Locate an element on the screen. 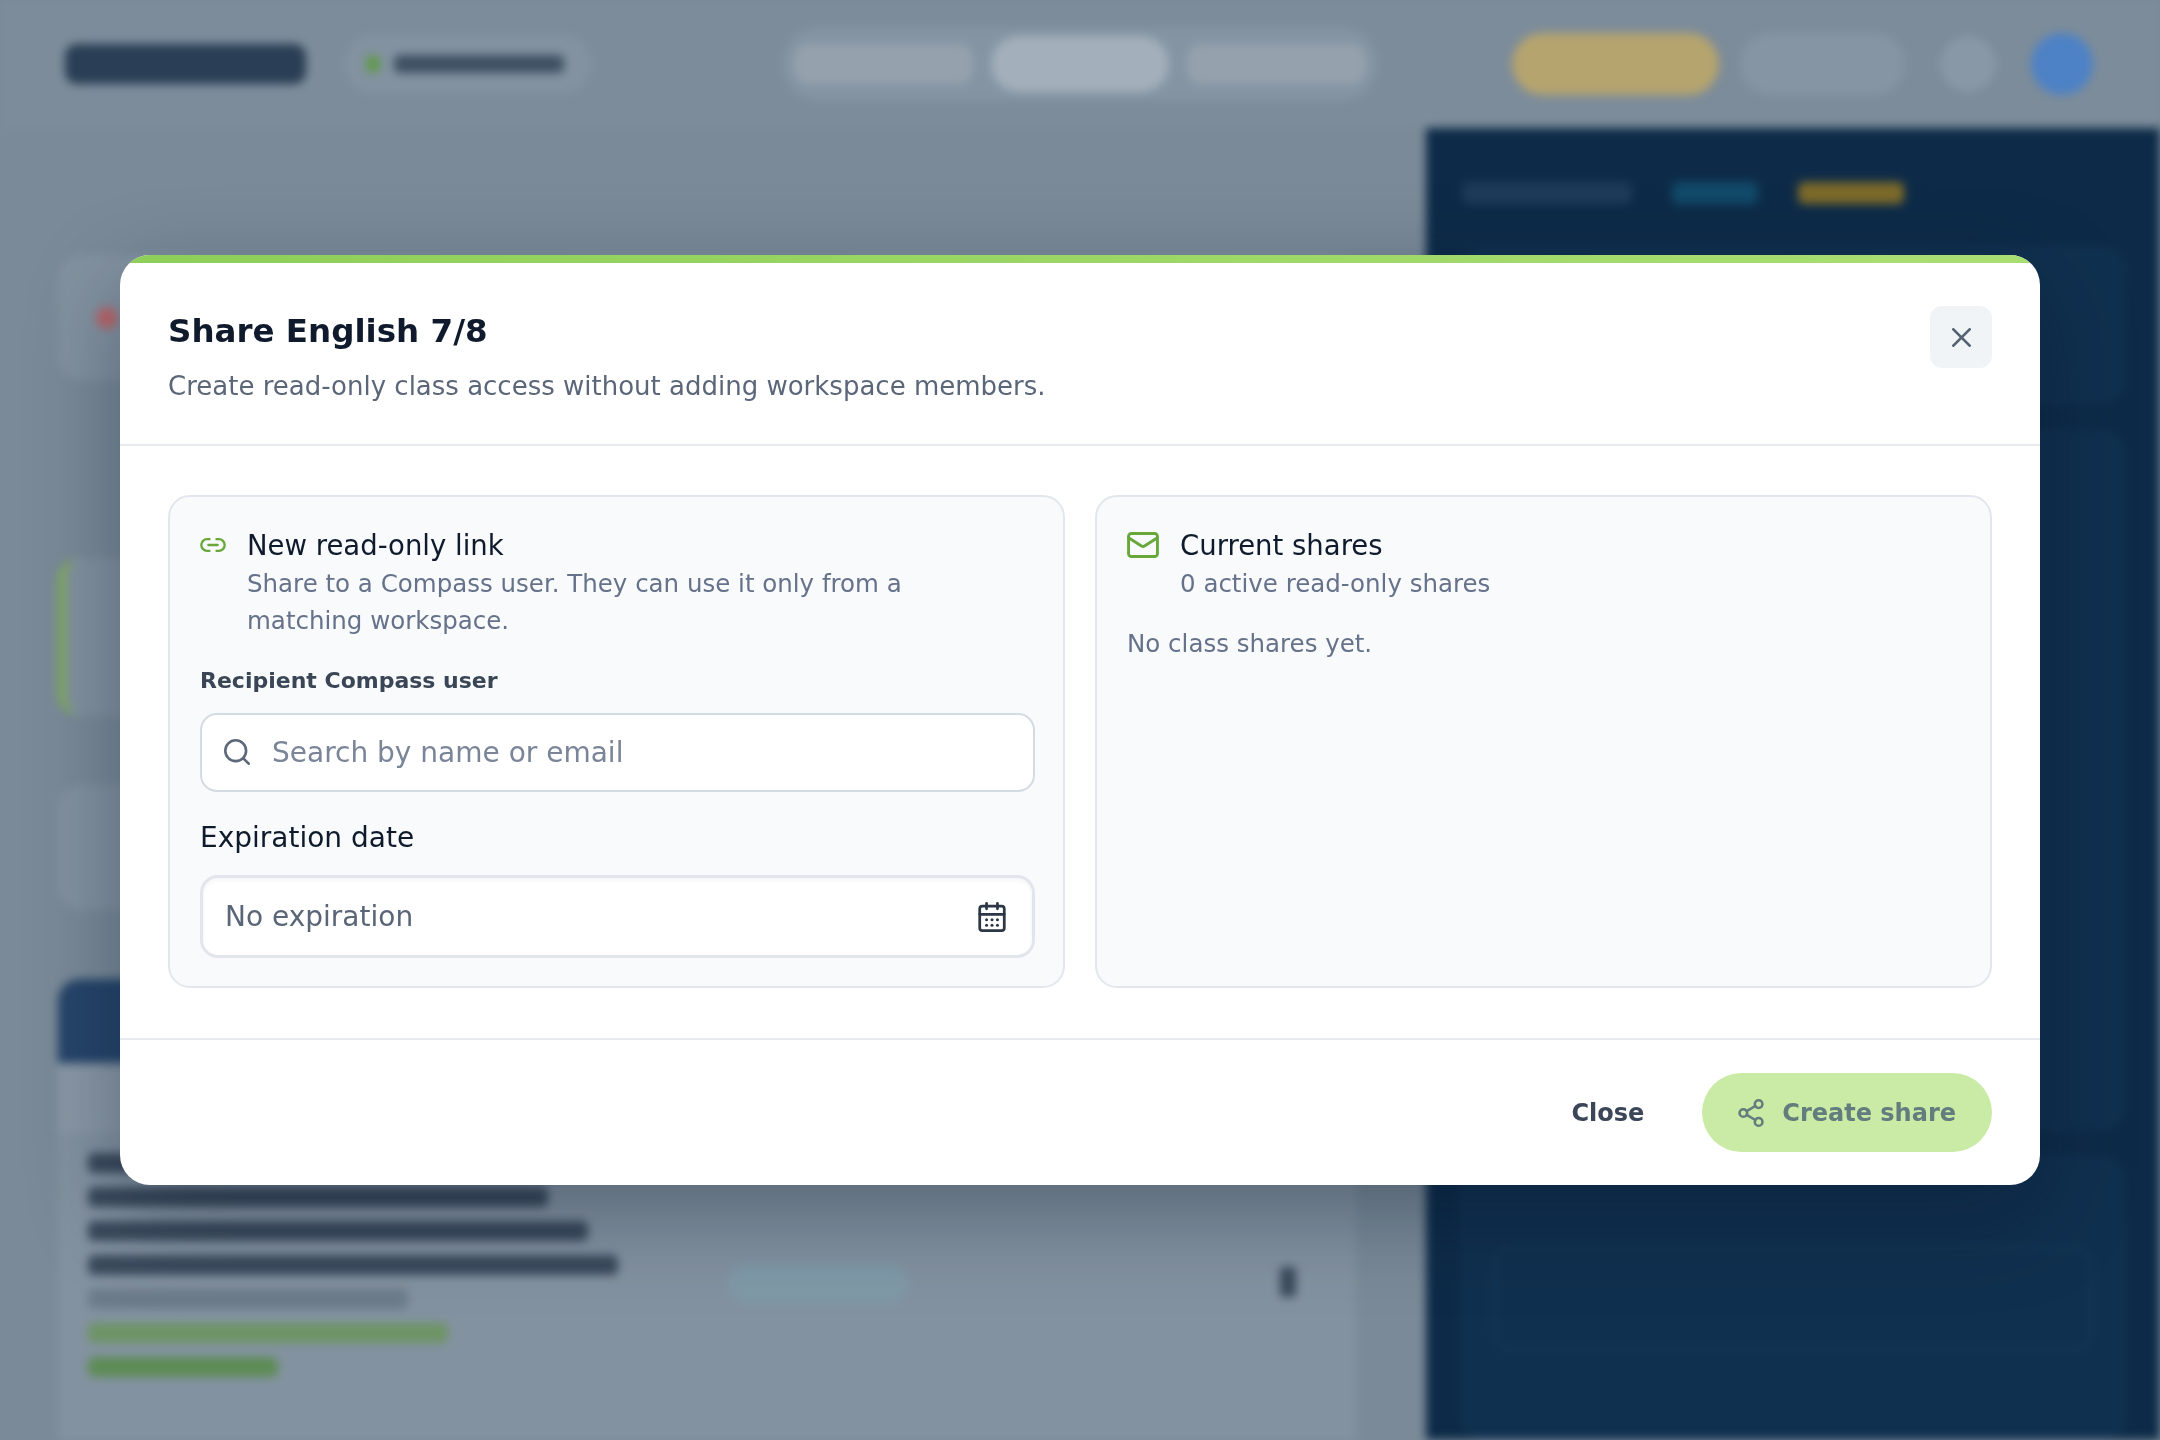 This screenshot has width=2160, height=1440. field-label: Expiration date is located at coordinates (307, 838).